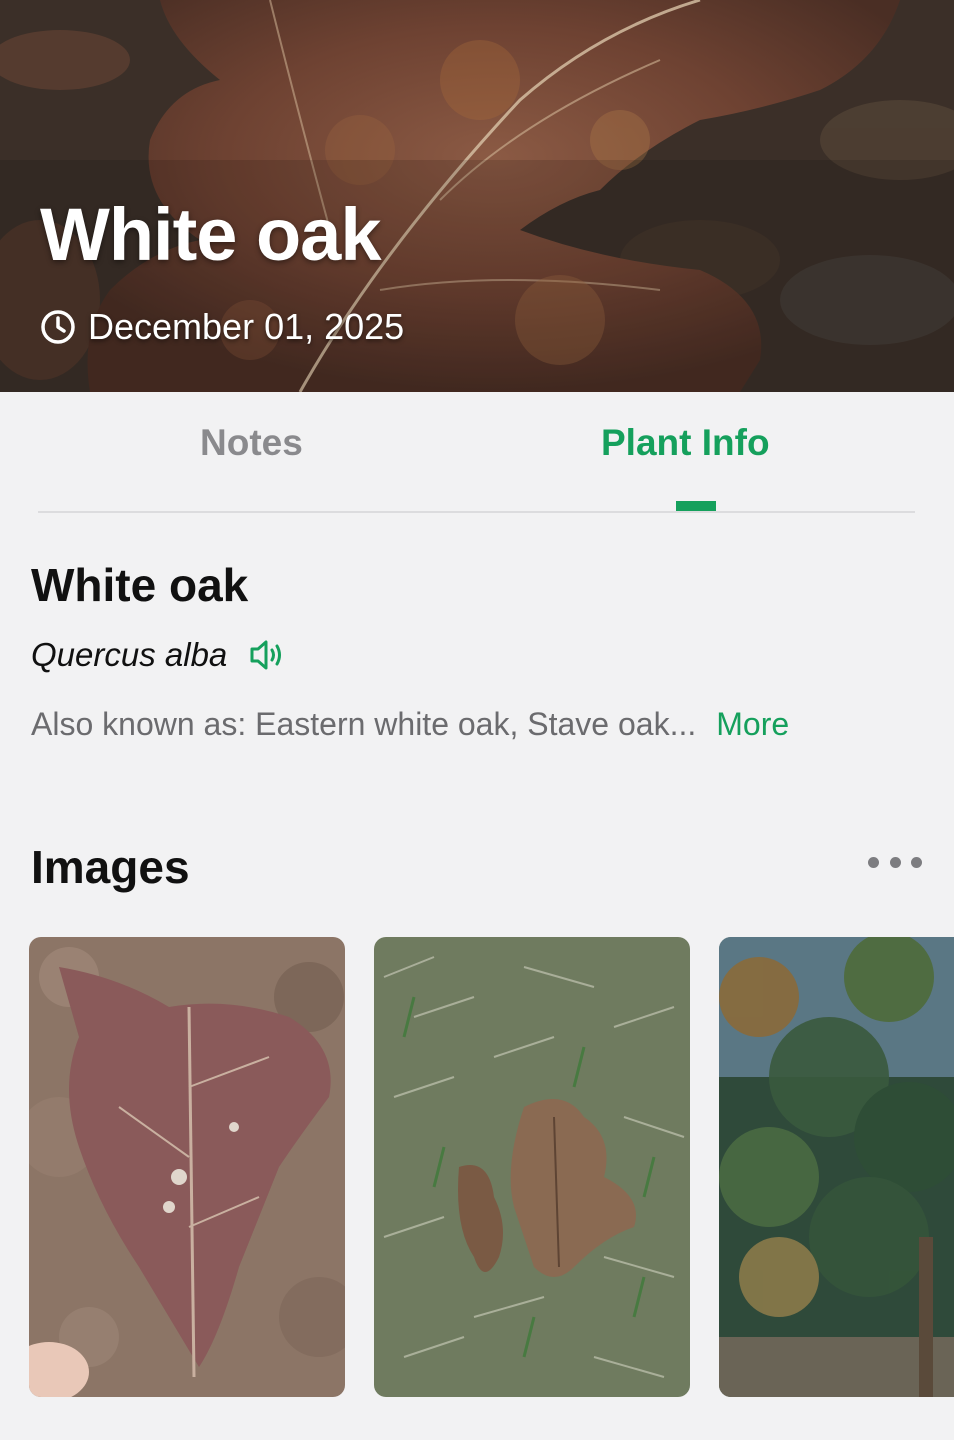  I want to click on tab-plant-info: Plant Info, so click(685, 443).